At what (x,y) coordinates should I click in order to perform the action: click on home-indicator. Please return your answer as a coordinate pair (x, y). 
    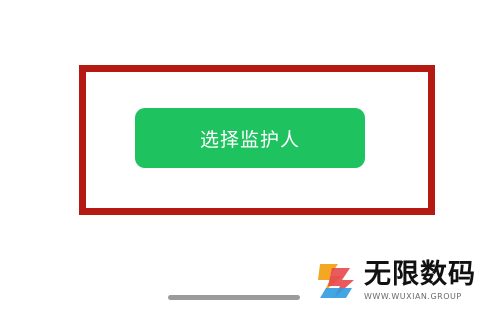
    Looking at the image, I should click on (234, 297).